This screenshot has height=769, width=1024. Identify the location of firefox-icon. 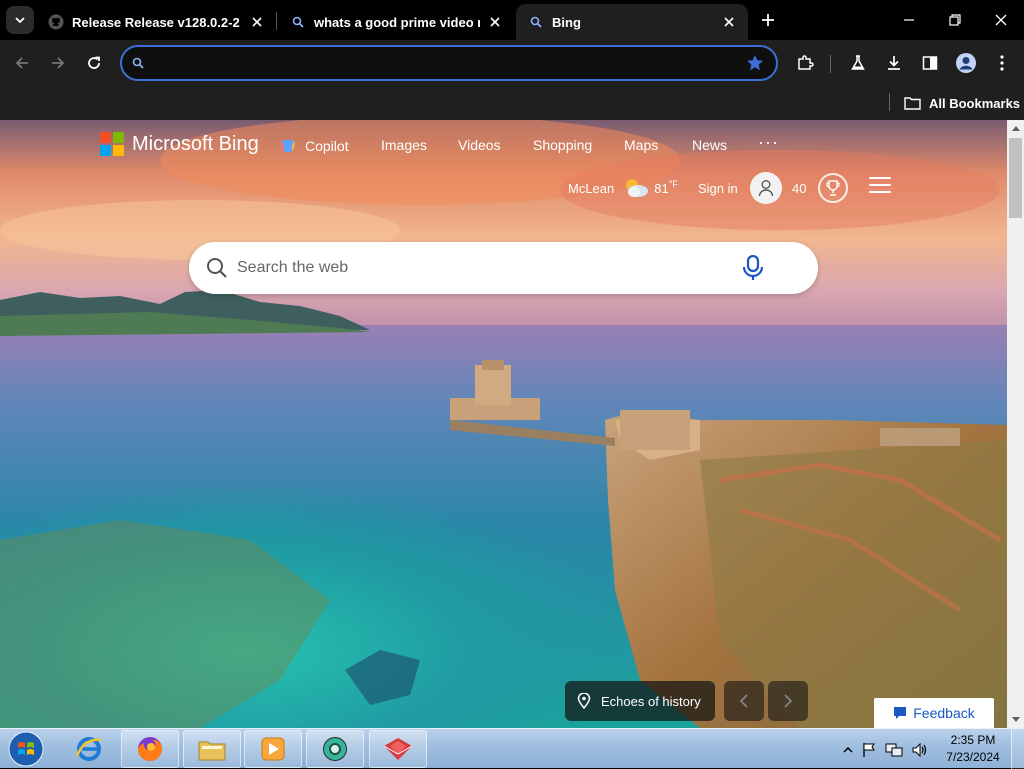
(150, 749).